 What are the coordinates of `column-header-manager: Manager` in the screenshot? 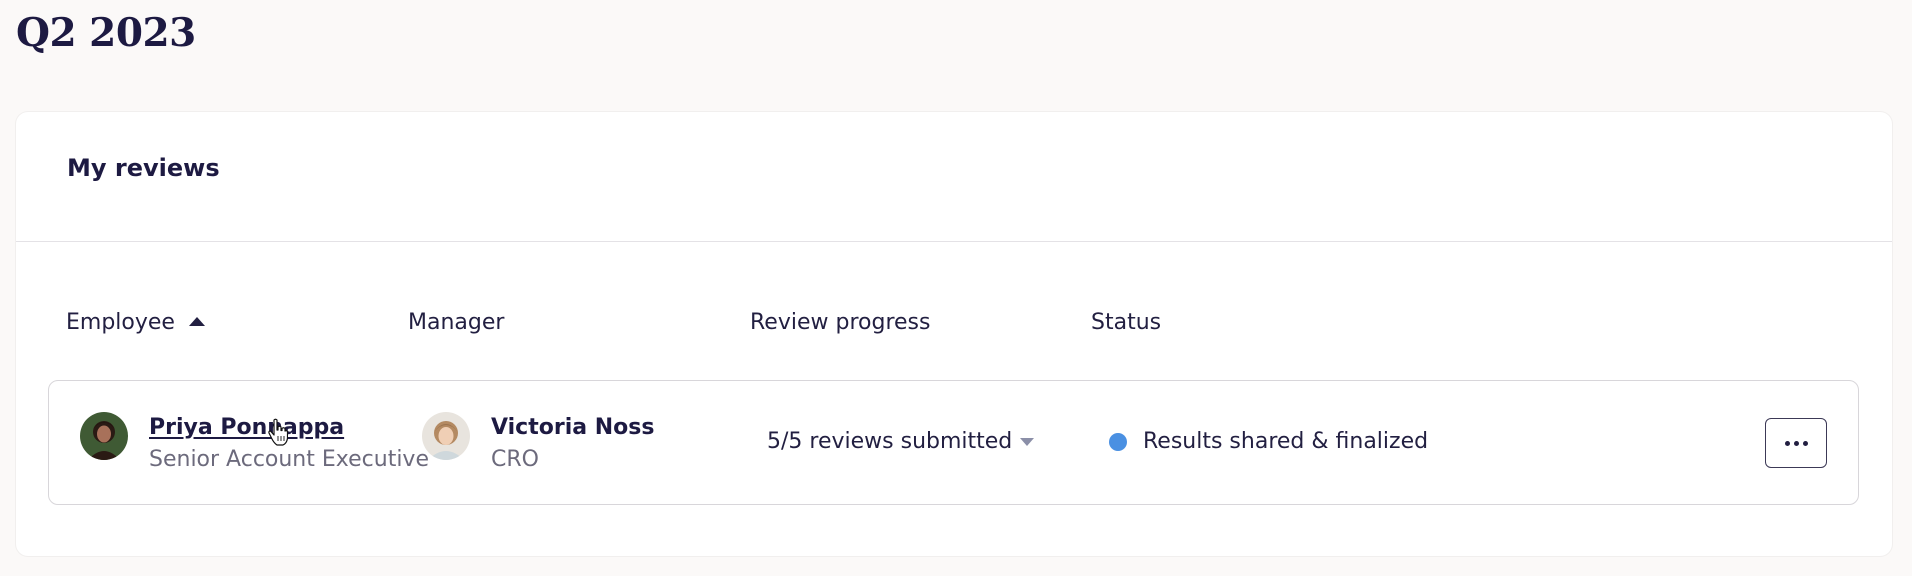 It's located at (456, 322).